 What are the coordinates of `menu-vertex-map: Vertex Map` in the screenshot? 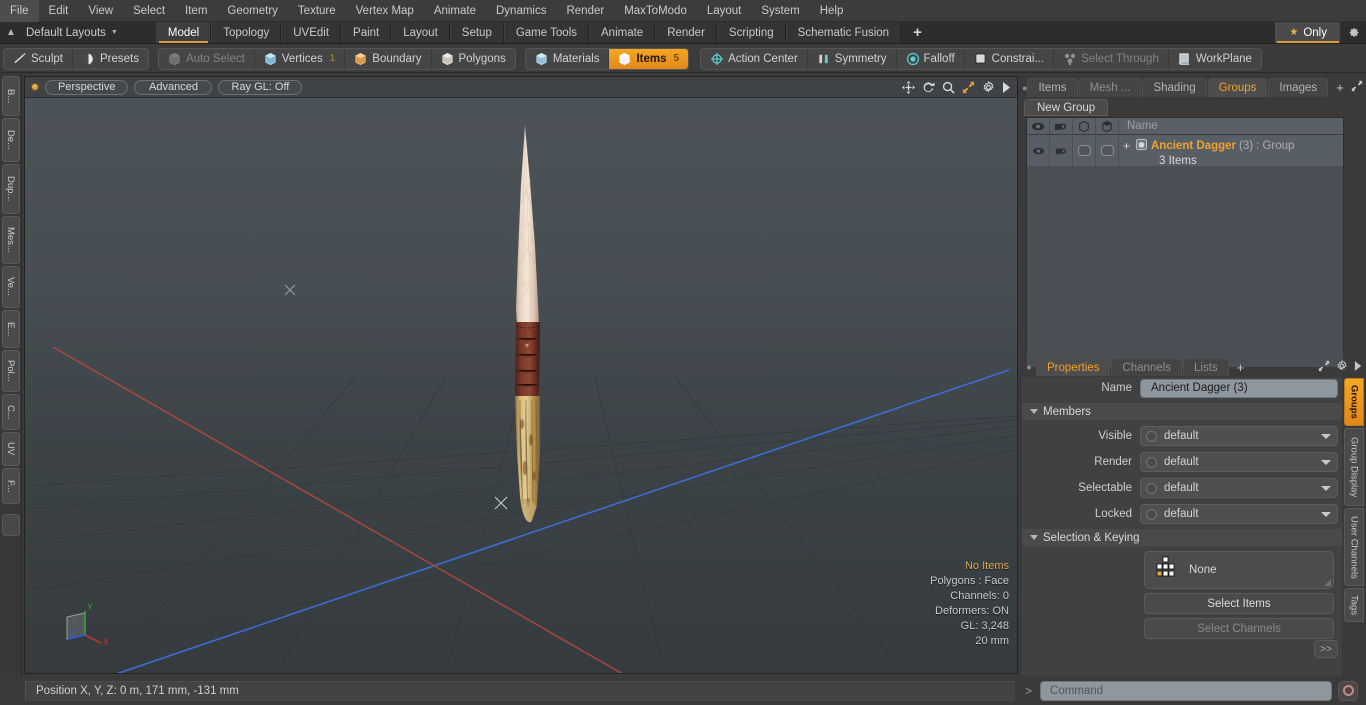 It's located at (385, 11).